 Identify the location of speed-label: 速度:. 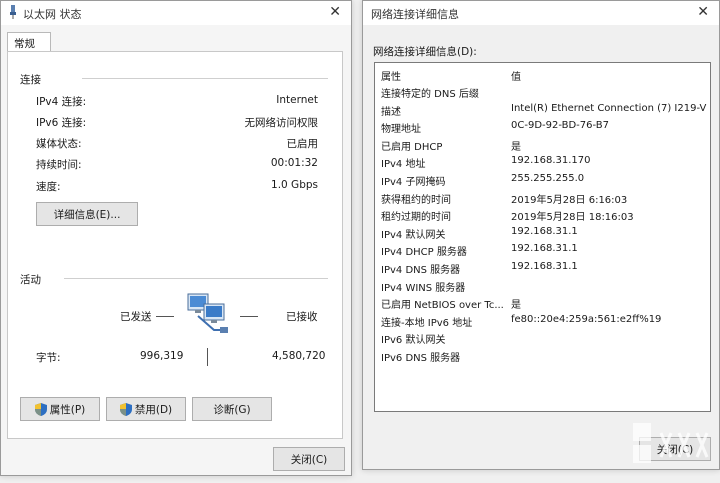
(48, 187).